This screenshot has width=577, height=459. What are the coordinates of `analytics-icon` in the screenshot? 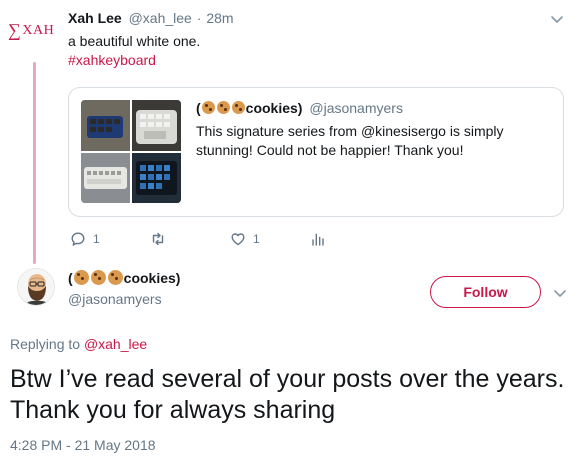 It's located at (318, 239).